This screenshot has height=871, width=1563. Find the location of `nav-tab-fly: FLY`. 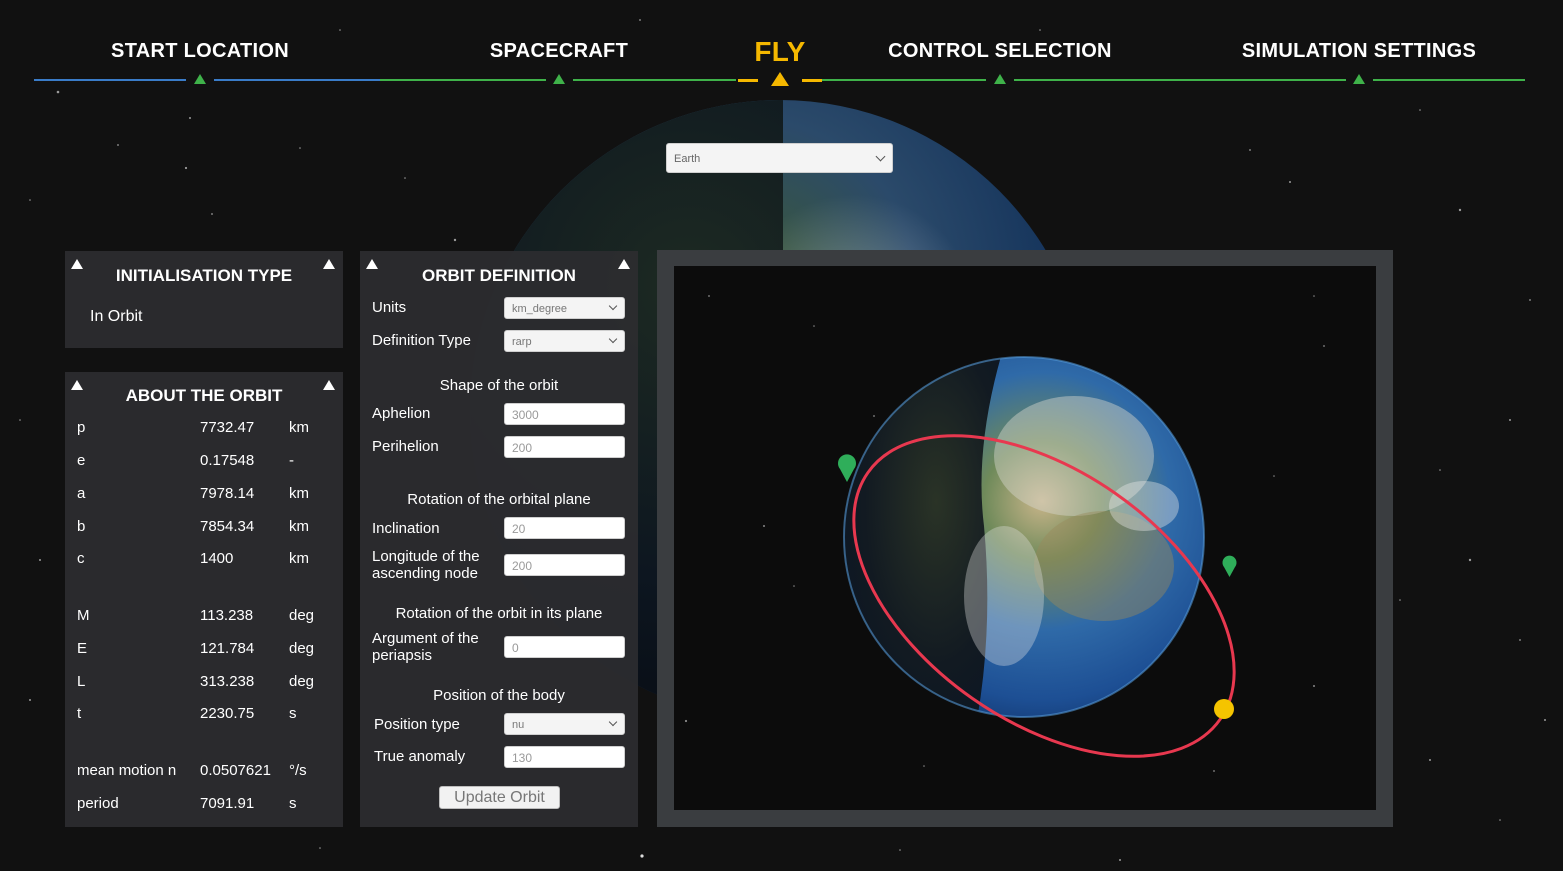

nav-tab-fly: FLY is located at coordinates (779, 52).